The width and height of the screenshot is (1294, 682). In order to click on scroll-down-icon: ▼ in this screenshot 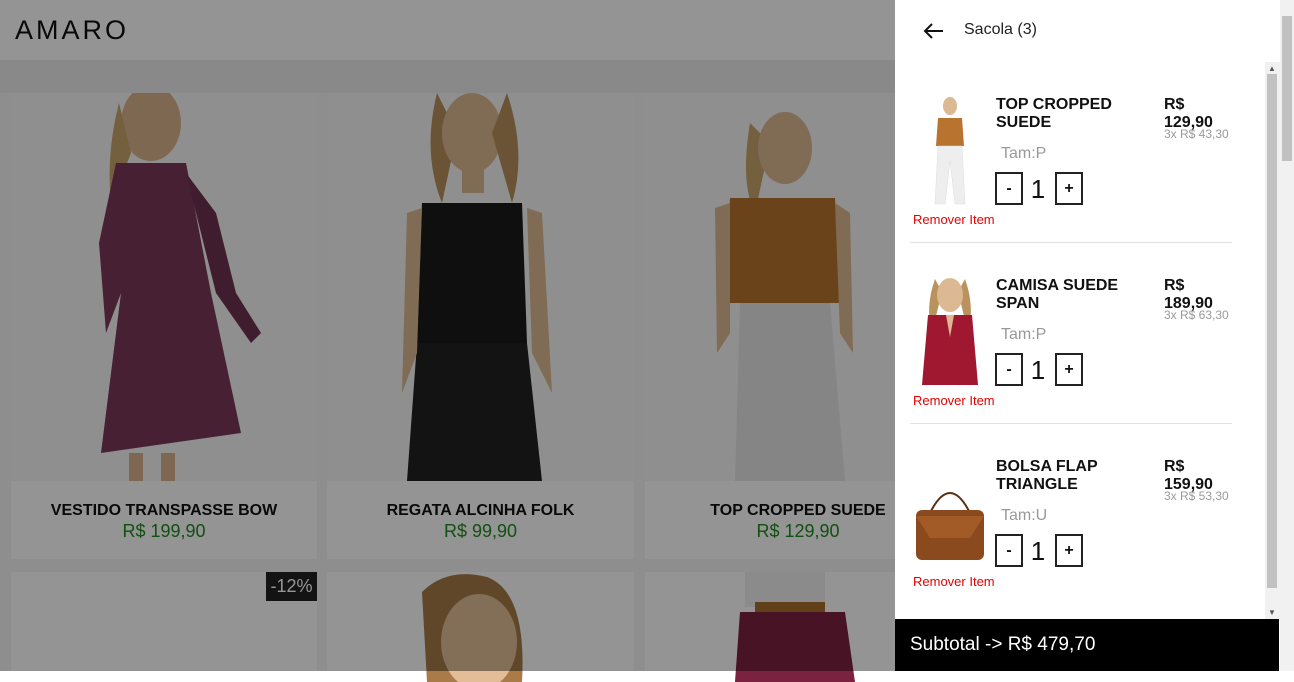, I will do `click(1272, 612)`.